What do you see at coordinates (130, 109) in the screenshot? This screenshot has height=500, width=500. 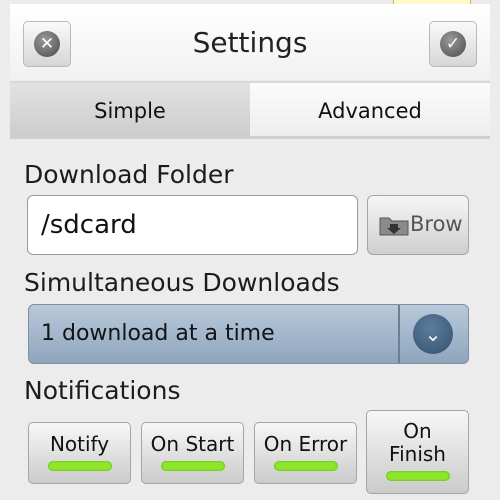 I see `tab-simple: Simple` at bounding box center [130, 109].